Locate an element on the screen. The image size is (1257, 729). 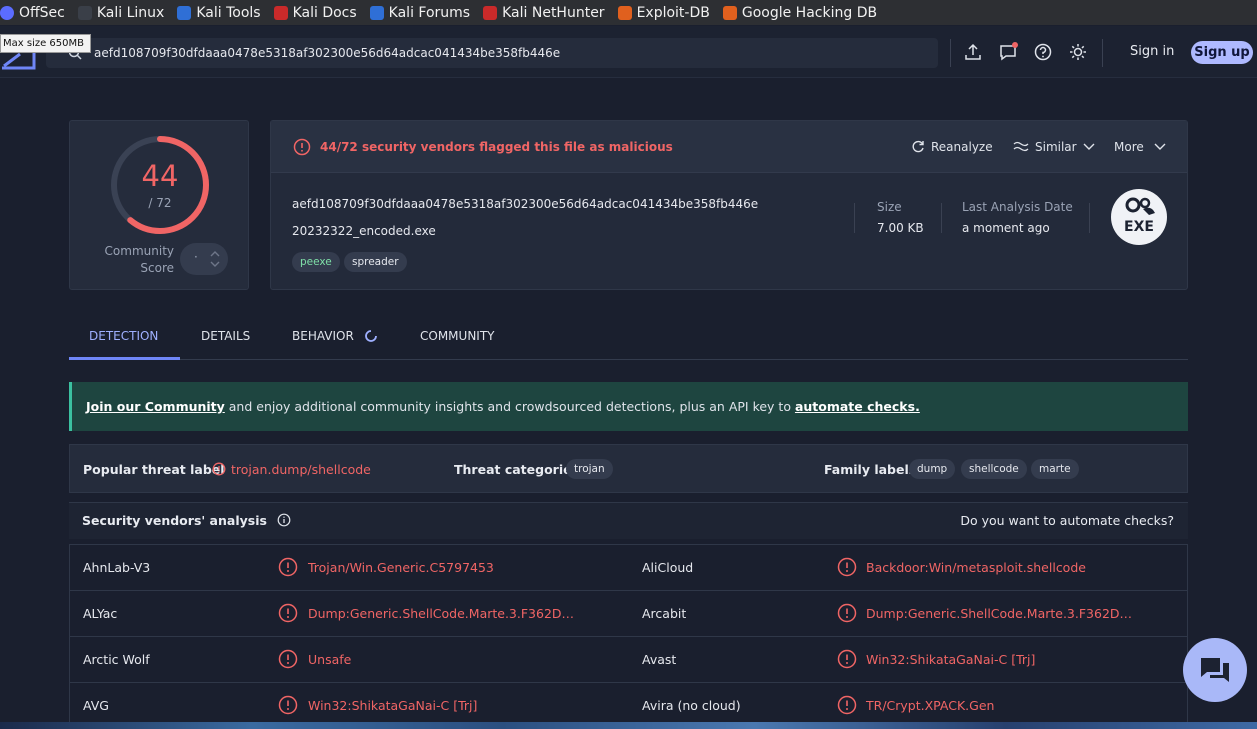
vendors-analysis-title: Security vendors' analysis is located at coordinates (186, 520).